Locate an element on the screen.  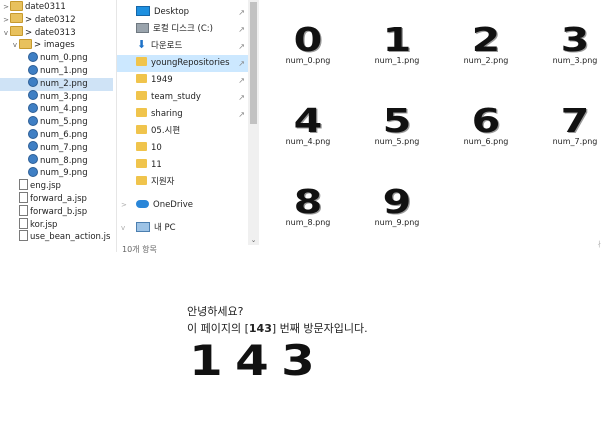
tree-item-label: > images is located at coordinates (54, 45).